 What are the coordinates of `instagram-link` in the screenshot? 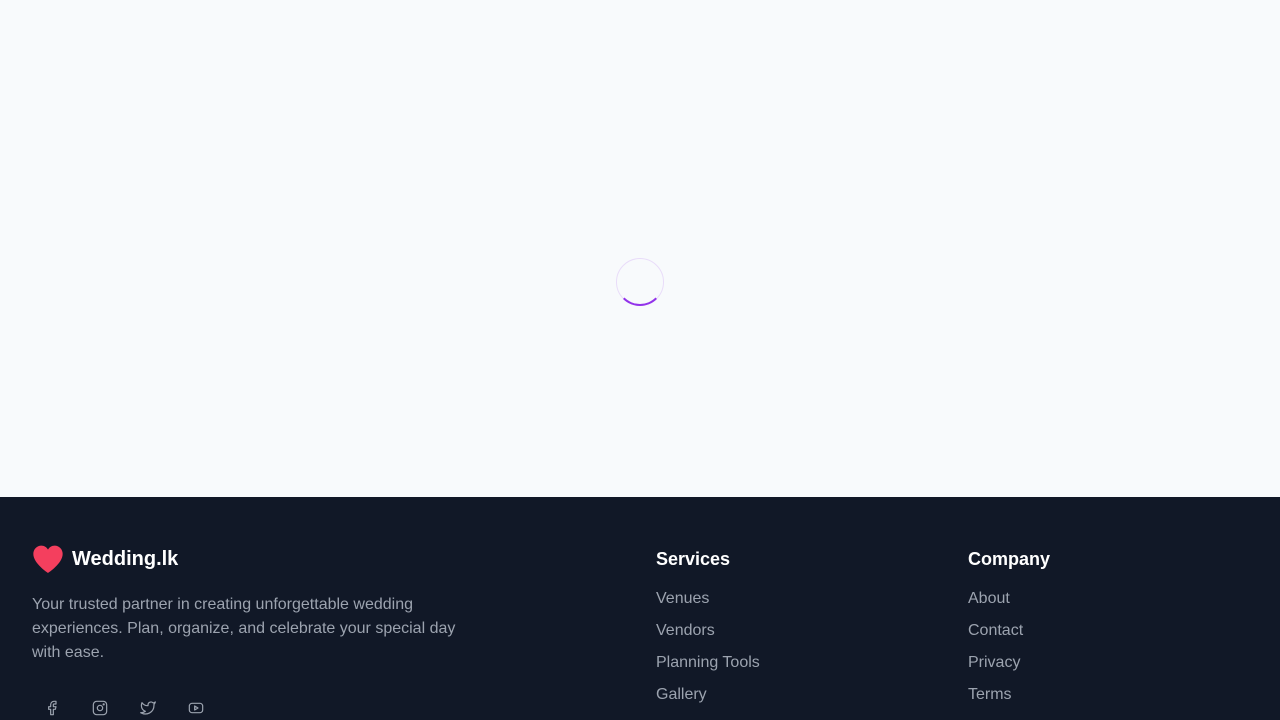 It's located at (100, 708).